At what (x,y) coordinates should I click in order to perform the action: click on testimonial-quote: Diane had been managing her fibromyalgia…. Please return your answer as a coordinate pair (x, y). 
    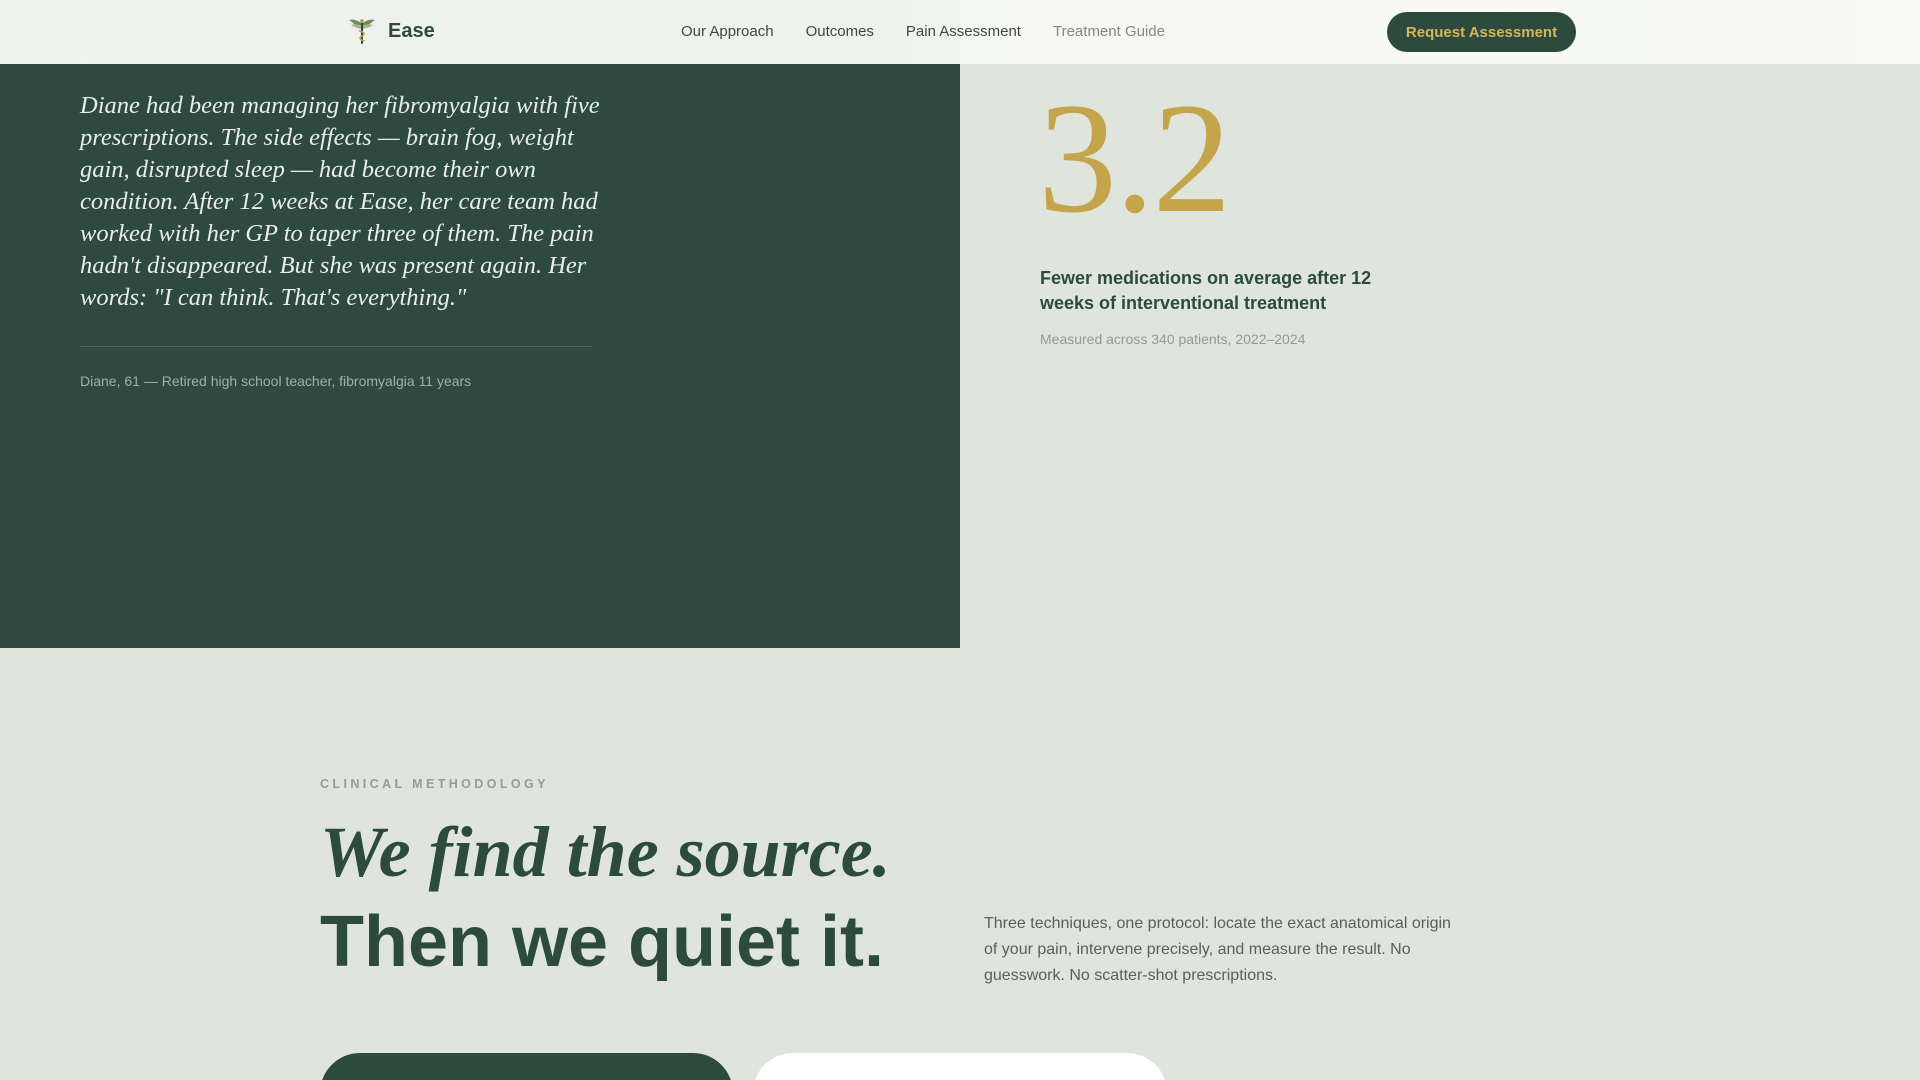
    Looking at the image, I should click on (340, 201).